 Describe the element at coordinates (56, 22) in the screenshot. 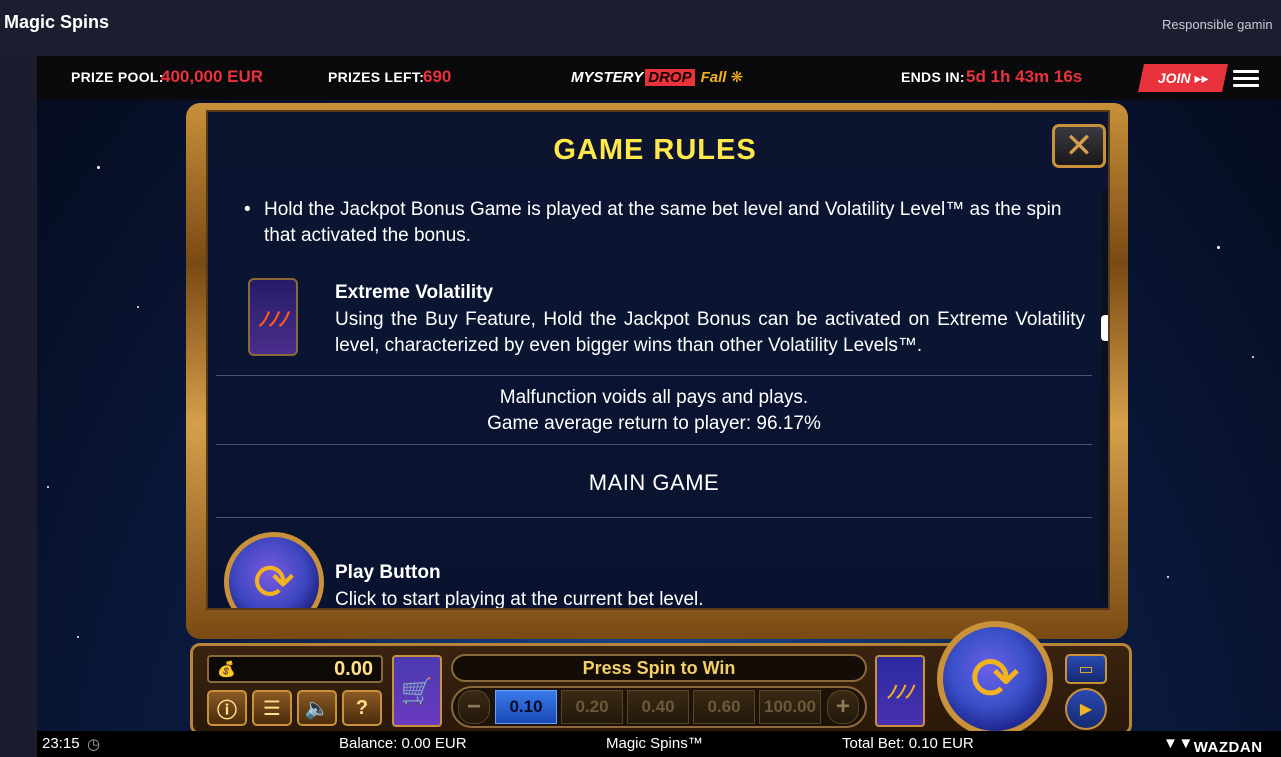

I see `site-brand: Magic Spins` at that location.